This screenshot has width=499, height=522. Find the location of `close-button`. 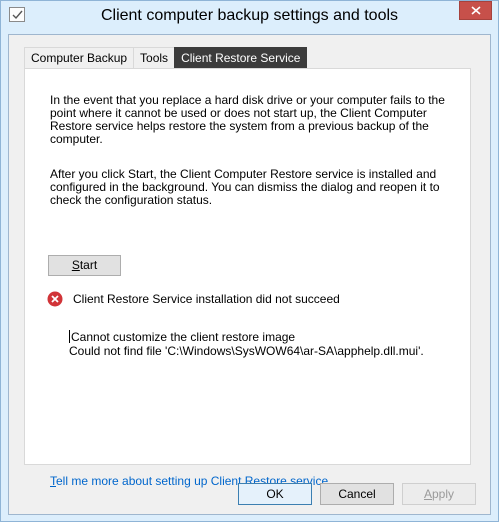

close-button is located at coordinates (475, 10).